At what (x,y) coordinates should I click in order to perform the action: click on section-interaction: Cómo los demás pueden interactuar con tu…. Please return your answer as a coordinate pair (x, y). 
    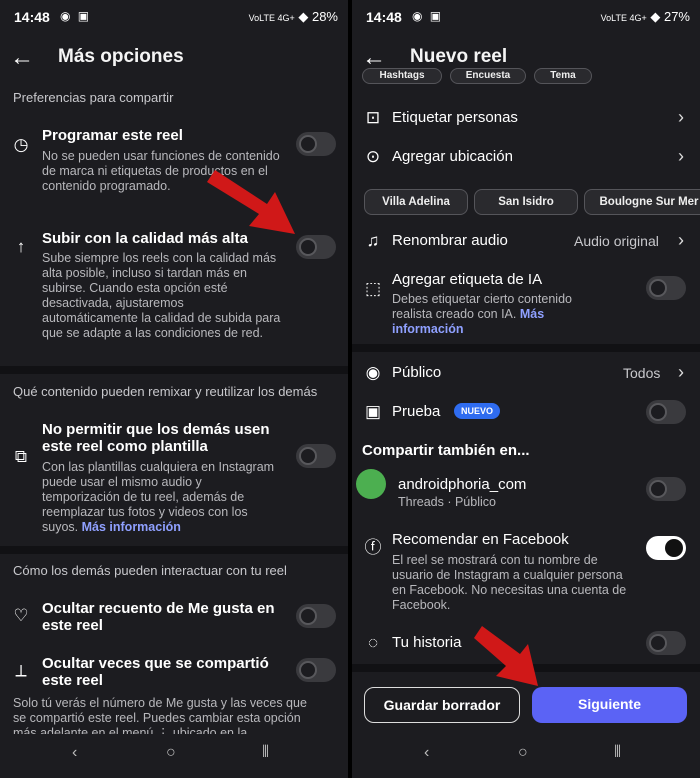
    Looking at the image, I should click on (150, 570).